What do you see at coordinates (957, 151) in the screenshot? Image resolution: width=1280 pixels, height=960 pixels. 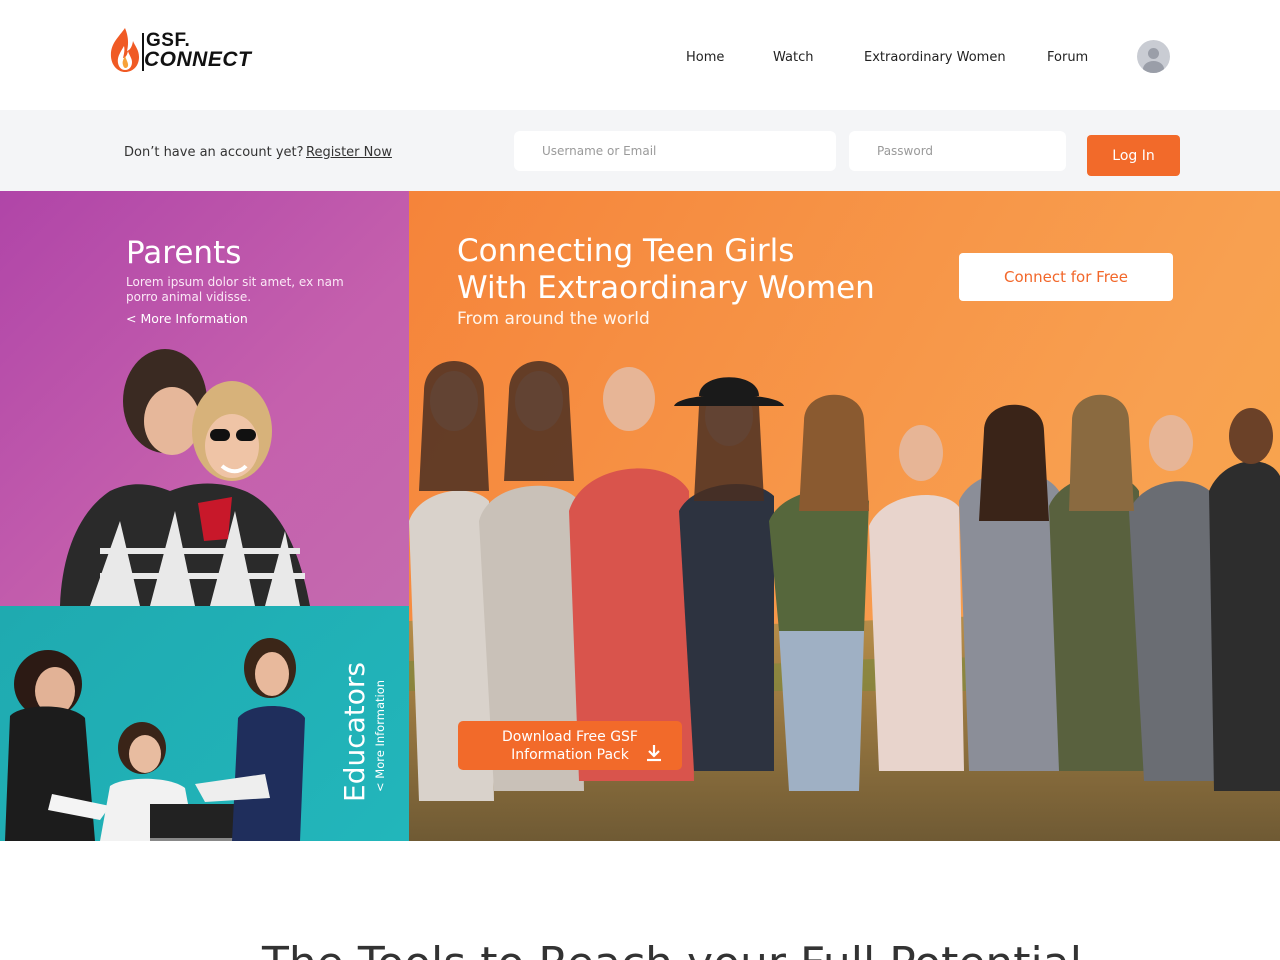 I see `password-input` at bounding box center [957, 151].